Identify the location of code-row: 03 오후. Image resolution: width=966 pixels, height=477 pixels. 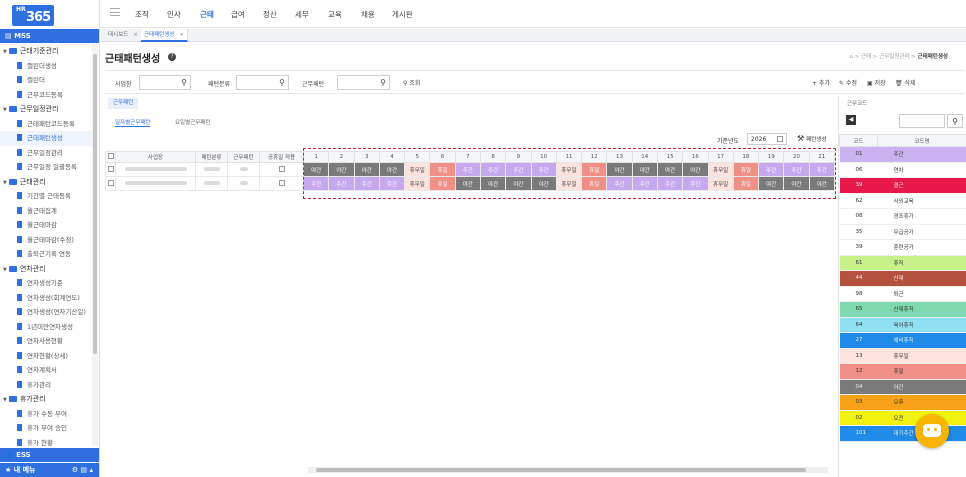
(902, 402).